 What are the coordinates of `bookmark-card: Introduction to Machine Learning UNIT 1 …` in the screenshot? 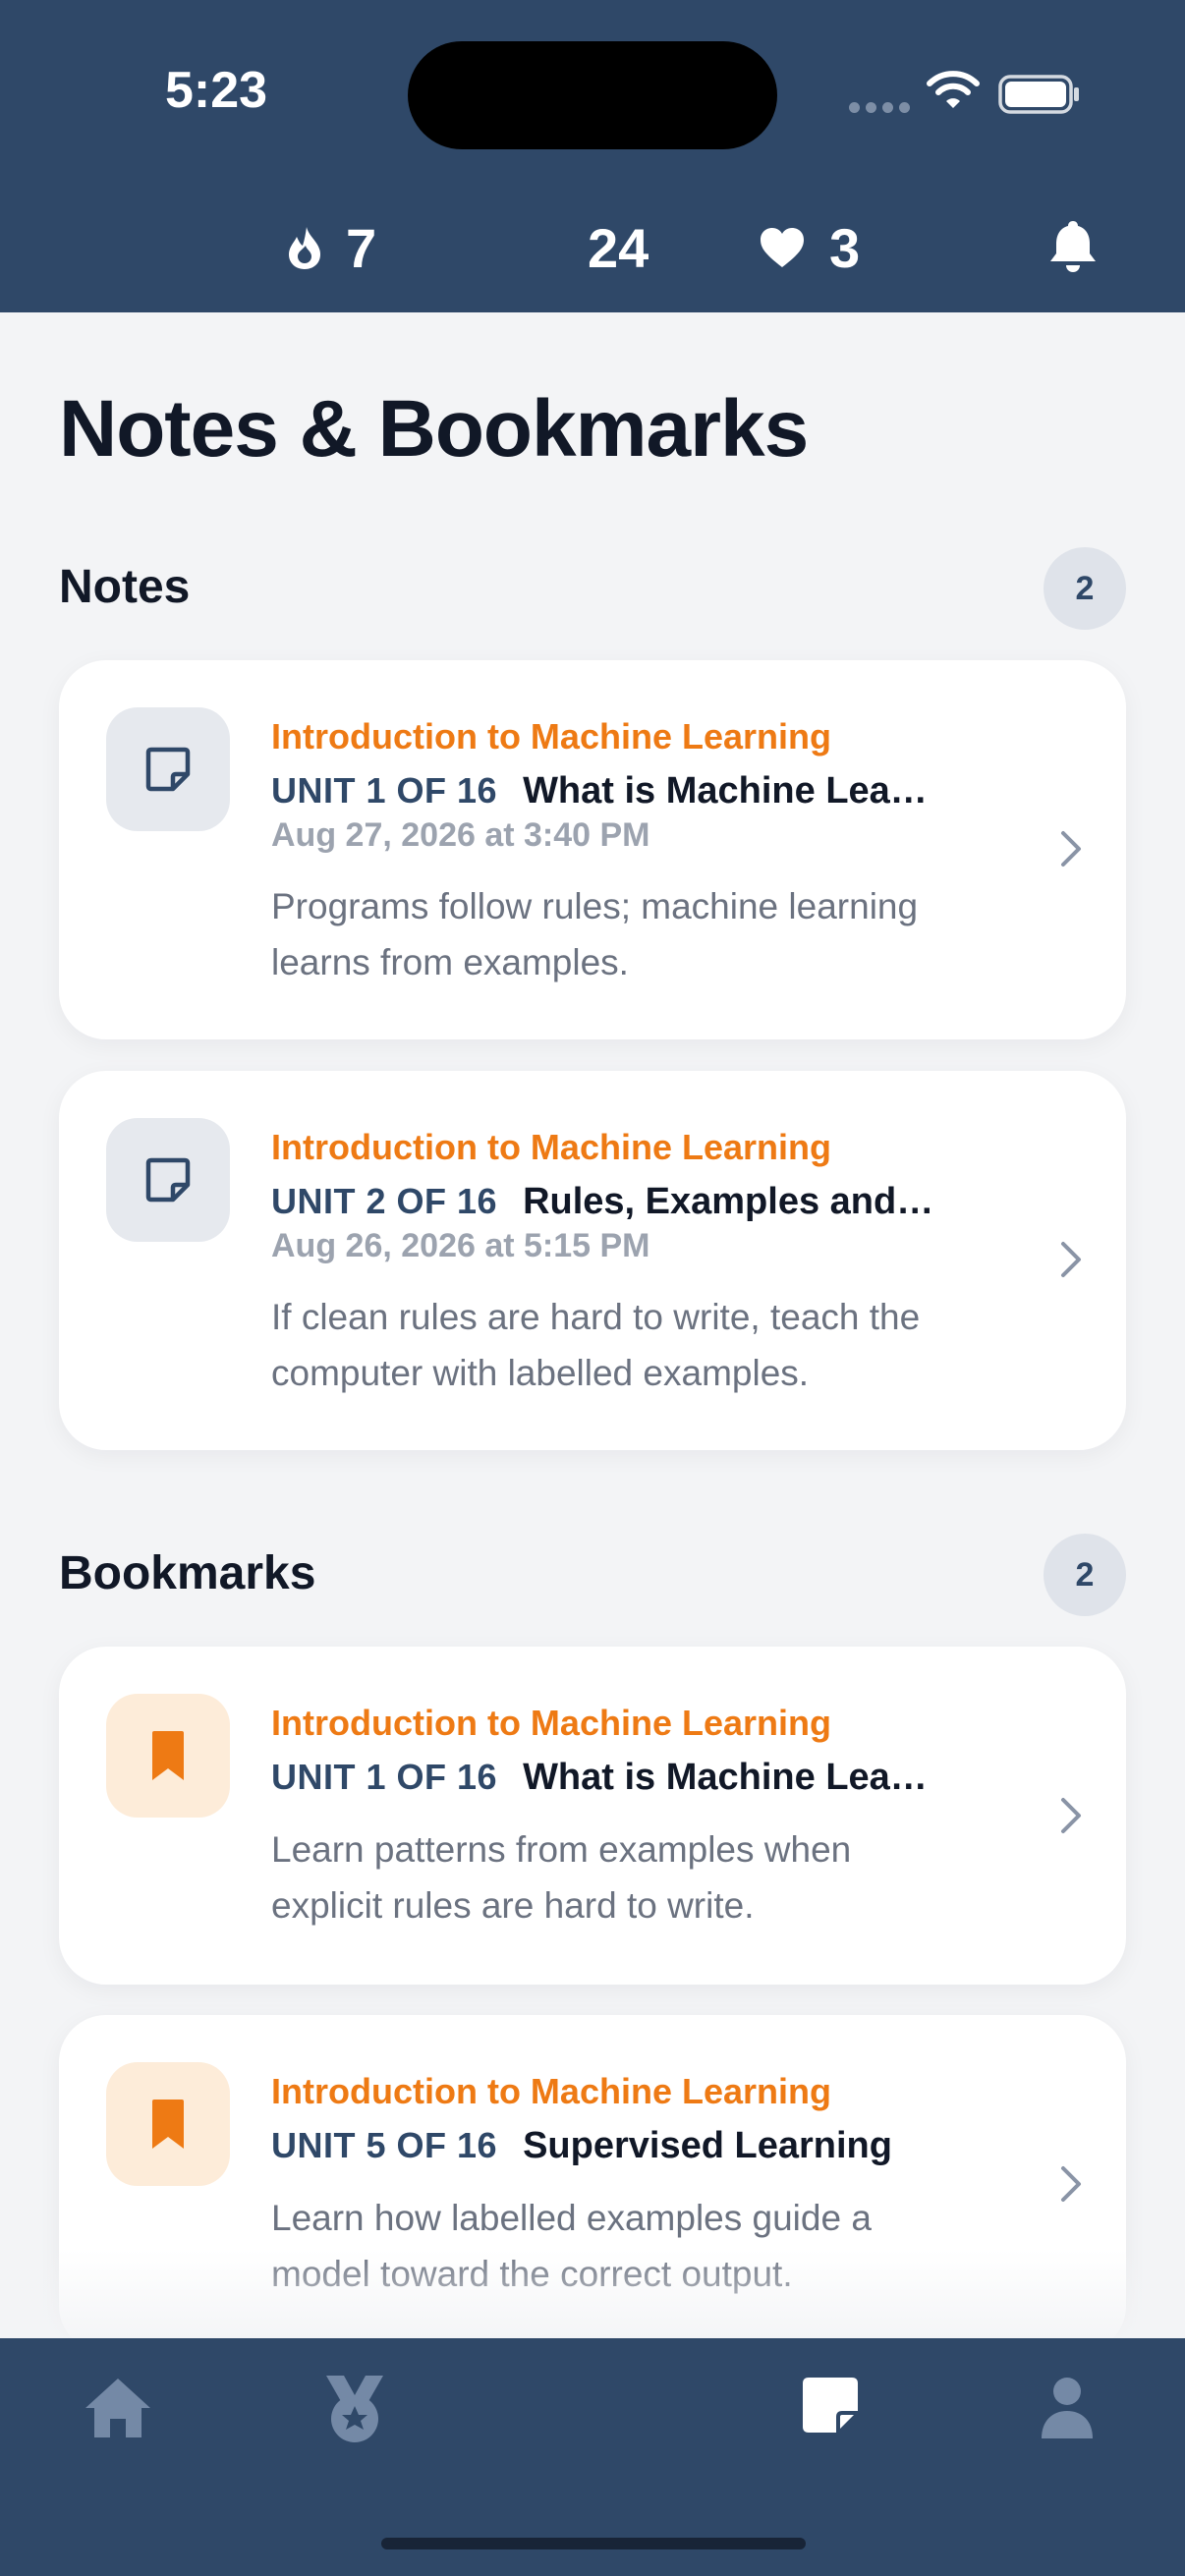 It's located at (592, 1816).